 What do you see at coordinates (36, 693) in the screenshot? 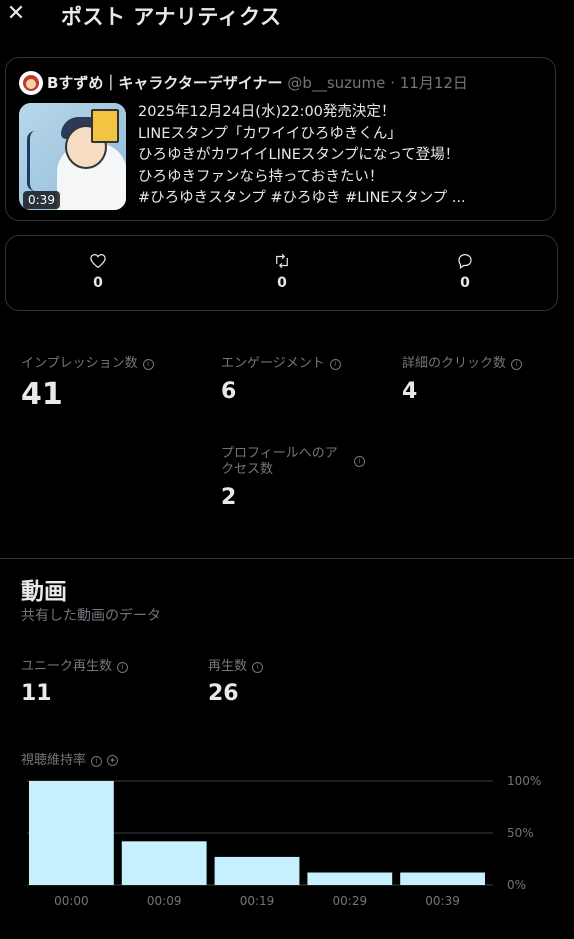
I see `unique-views-value: 11` at bounding box center [36, 693].